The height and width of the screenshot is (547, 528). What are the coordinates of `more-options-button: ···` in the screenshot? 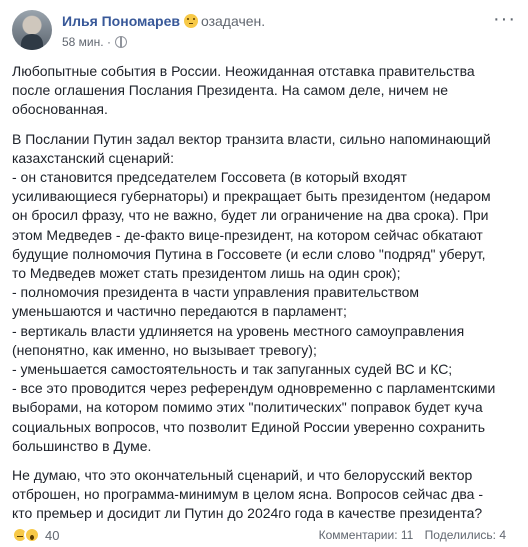 It's located at (504, 19).